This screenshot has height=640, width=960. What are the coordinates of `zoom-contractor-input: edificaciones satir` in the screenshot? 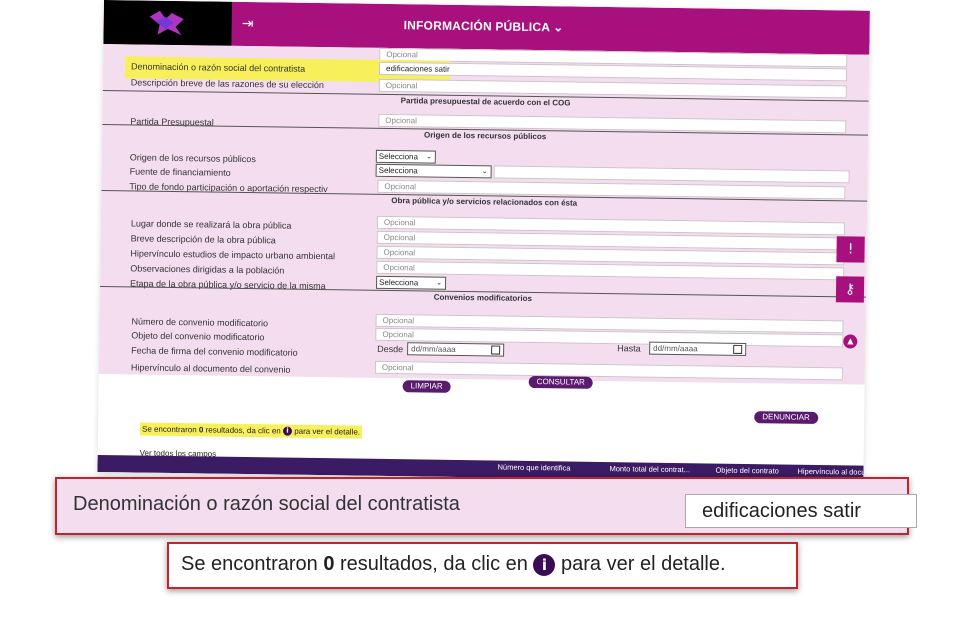 It's located at (801, 511).